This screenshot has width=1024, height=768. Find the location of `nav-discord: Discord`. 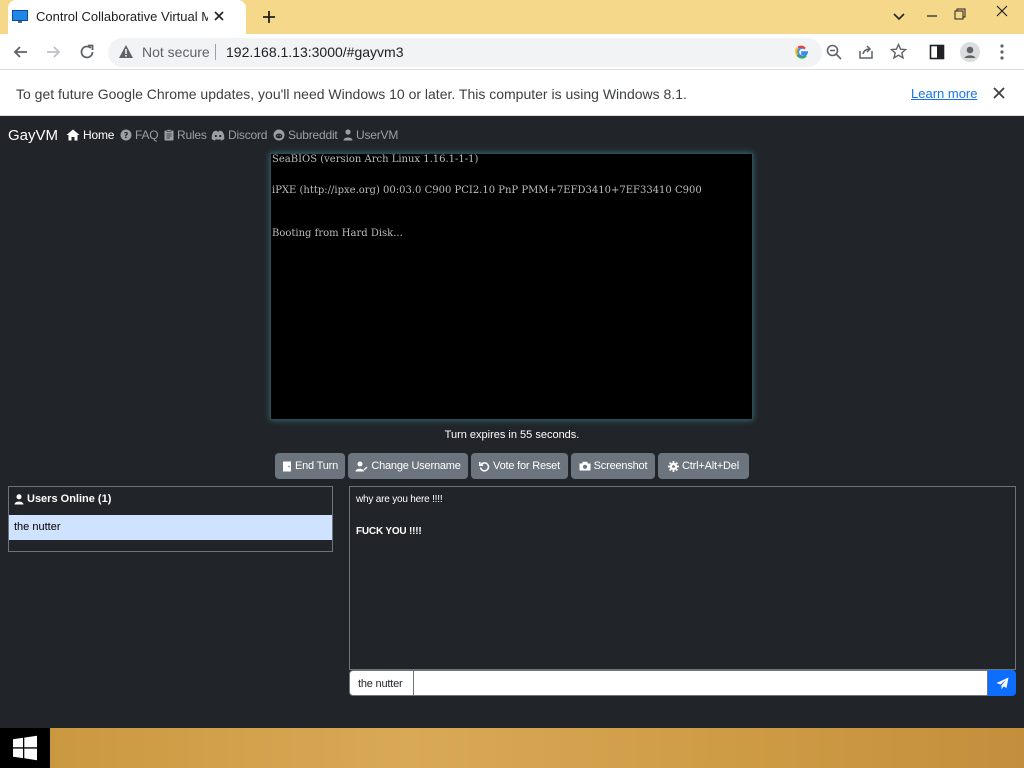

nav-discord: Discord is located at coordinates (239, 135).